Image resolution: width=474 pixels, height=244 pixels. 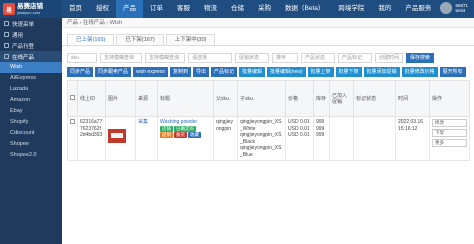 I want to click on nav-logistics: 物流, so click(x=210, y=9).